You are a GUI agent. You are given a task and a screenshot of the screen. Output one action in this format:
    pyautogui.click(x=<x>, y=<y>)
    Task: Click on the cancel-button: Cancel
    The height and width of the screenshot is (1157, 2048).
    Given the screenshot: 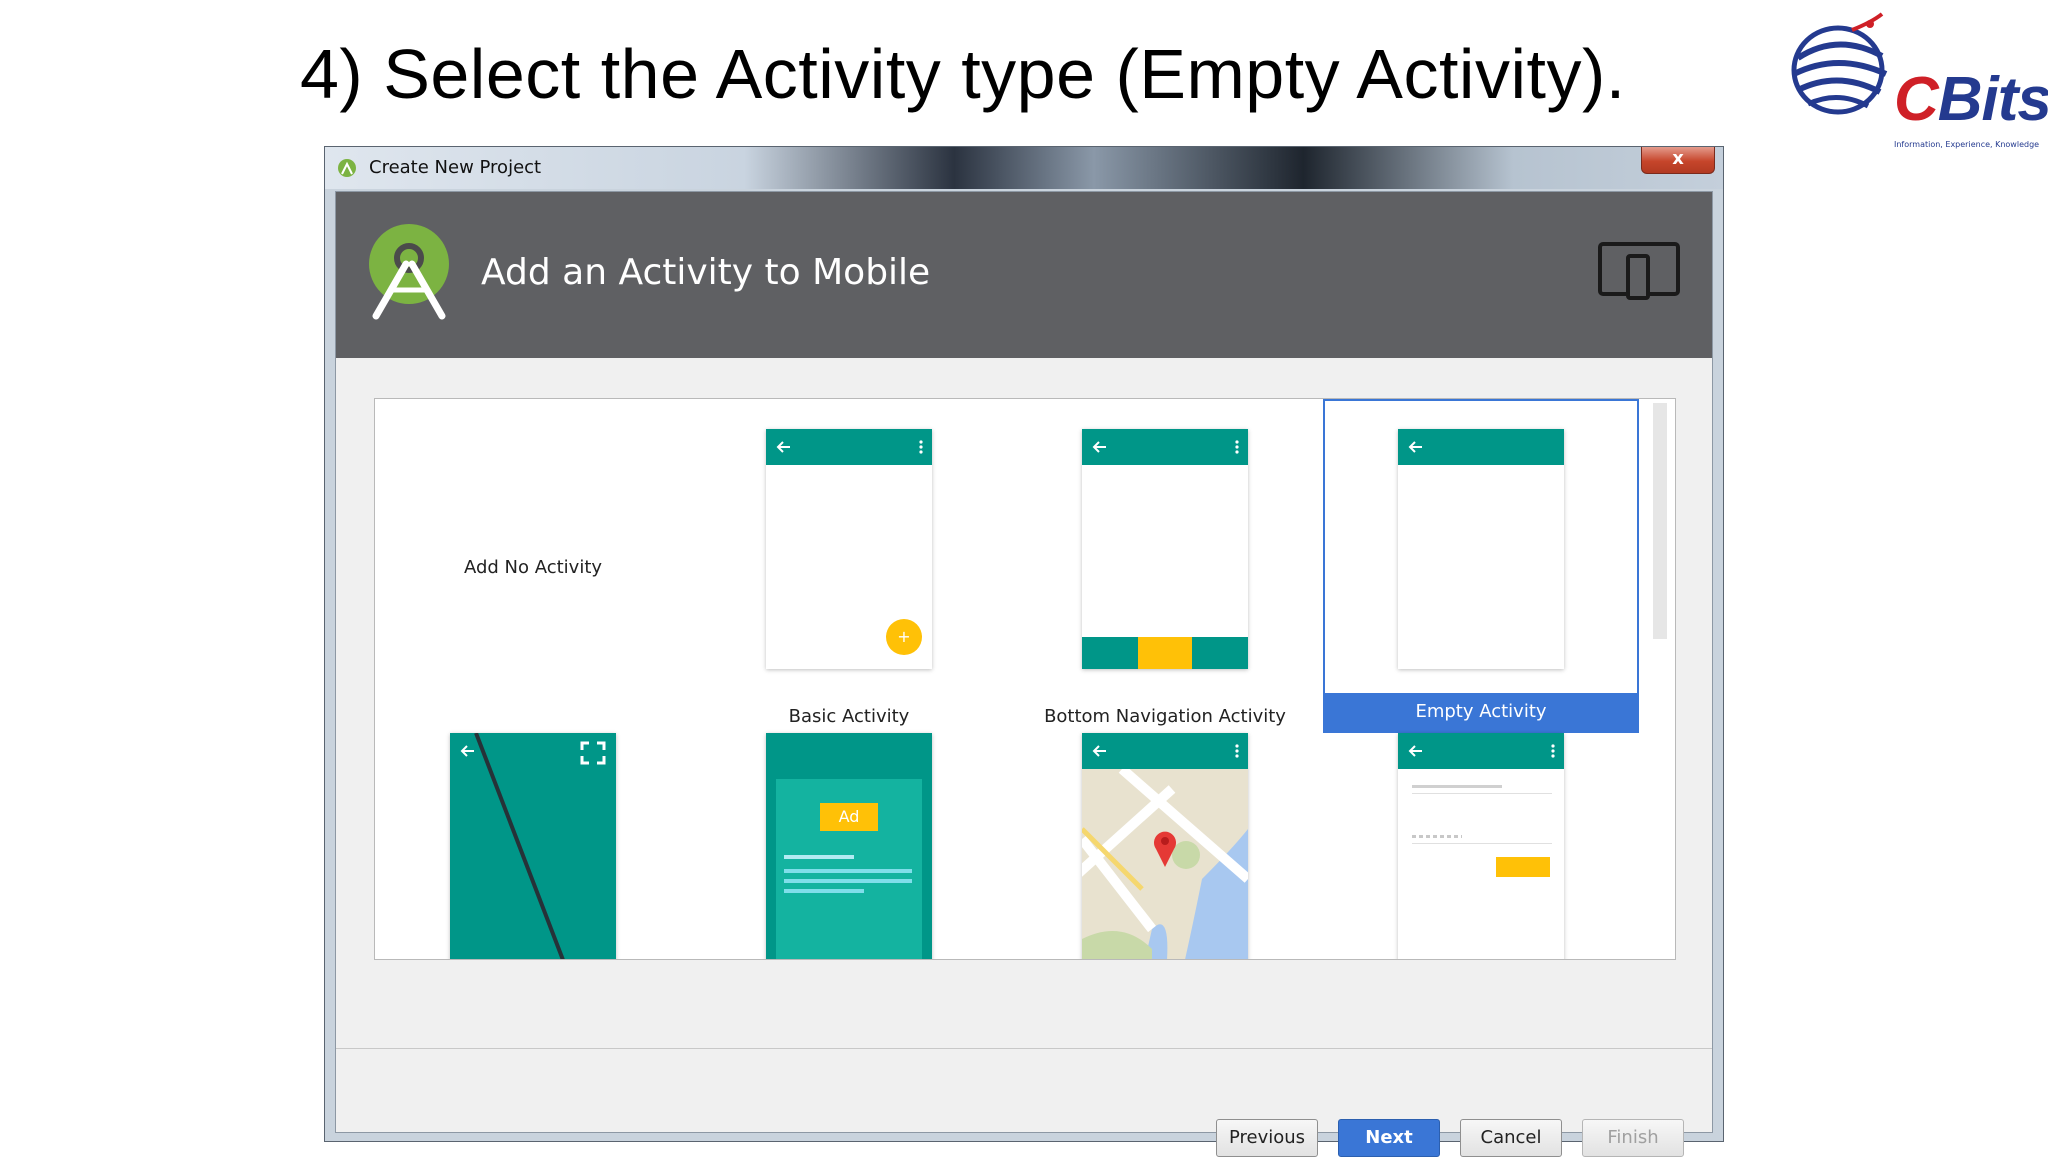 What is the action you would take?
    pyautogui.click(x=1511, y=1138)
    